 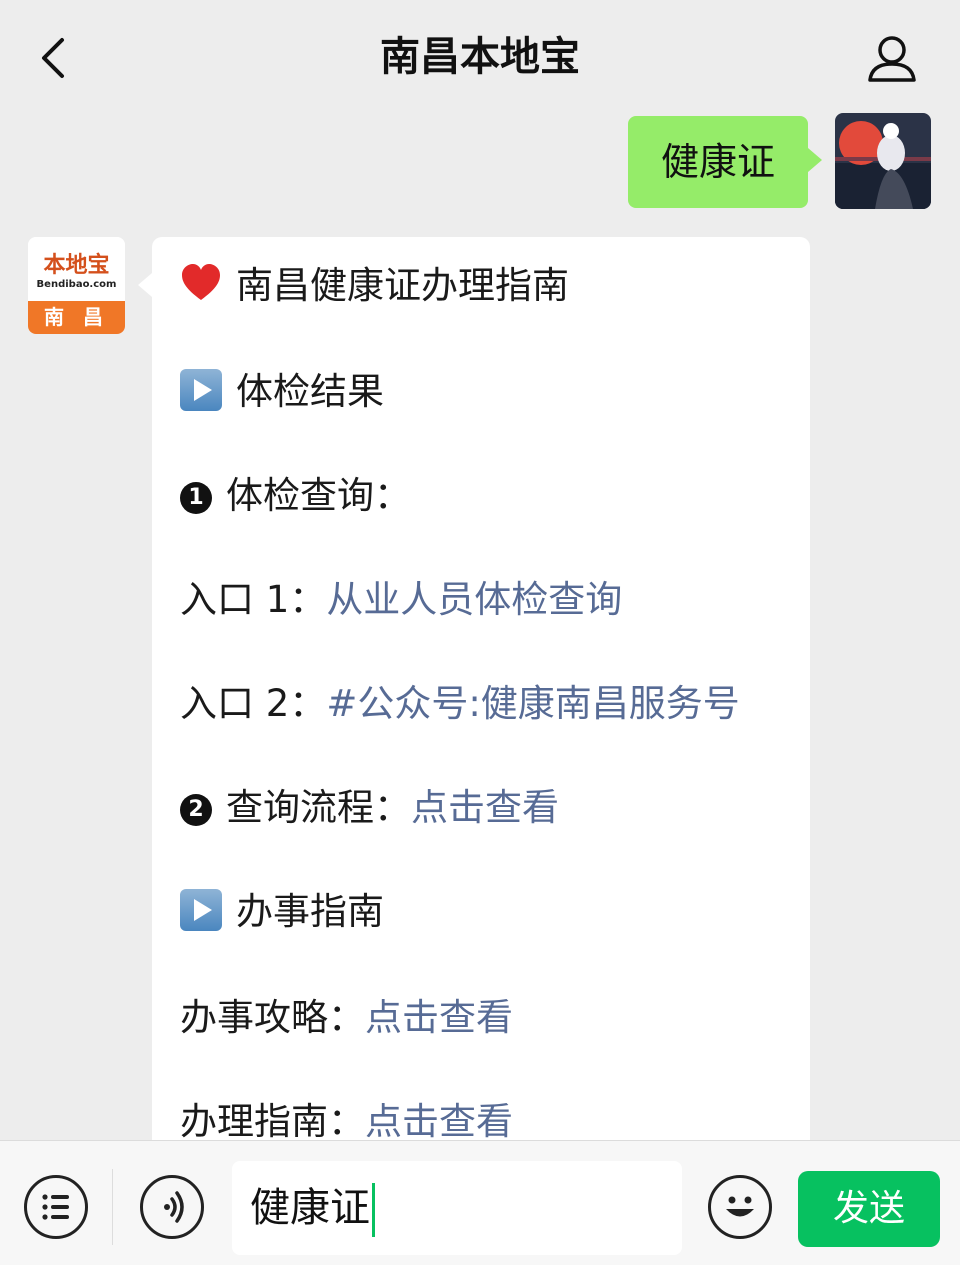 I want to click on list-item: 入口 1：从业人员体检查询, so click(x=401, y=600).